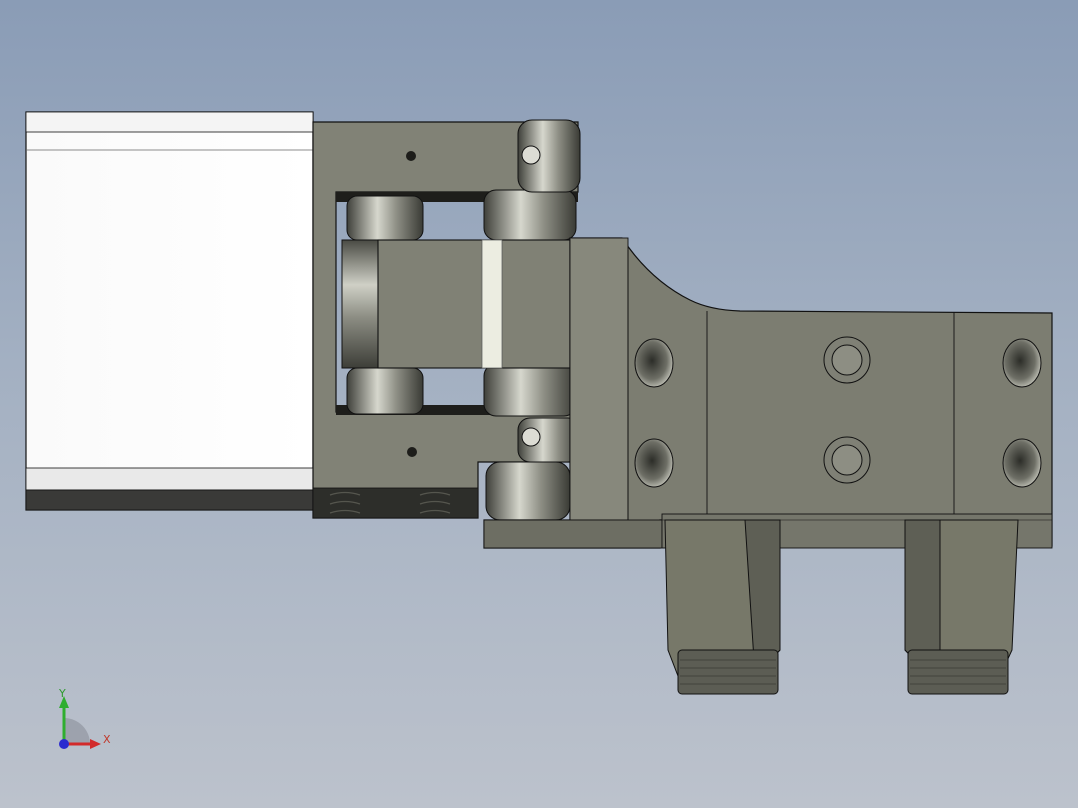  I want to click on axis-triad, so click(80, 722).